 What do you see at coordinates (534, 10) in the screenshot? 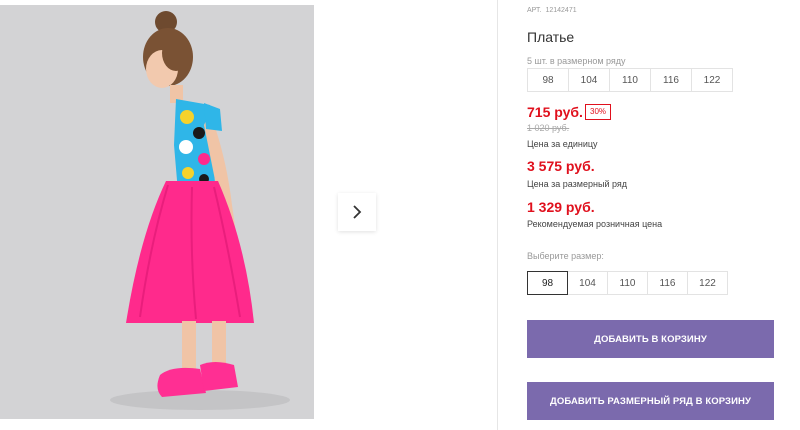
I see `sku-label: АРТ.` at bounding box center [534, 10].